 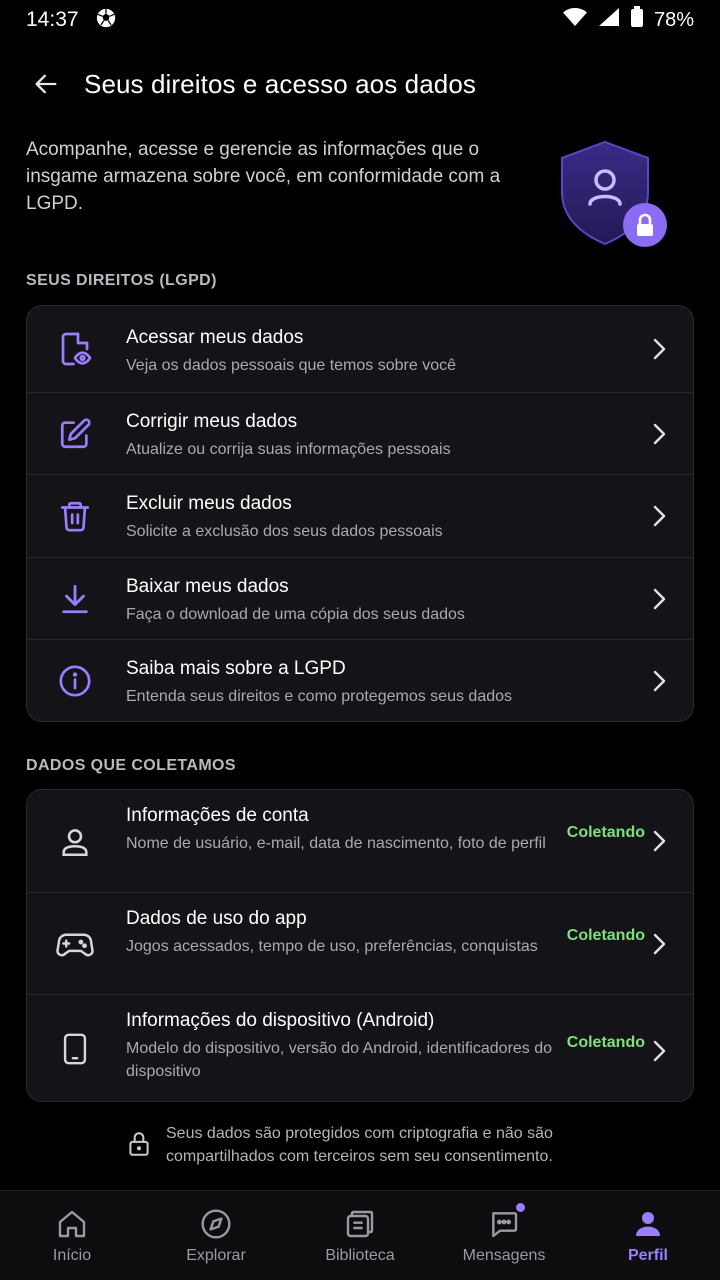 What do you see at coordinates (280, 1020) in the screenshot?
I see `row-title: Informações do dispositivo (Android)` at bounding box center [280, 1020].